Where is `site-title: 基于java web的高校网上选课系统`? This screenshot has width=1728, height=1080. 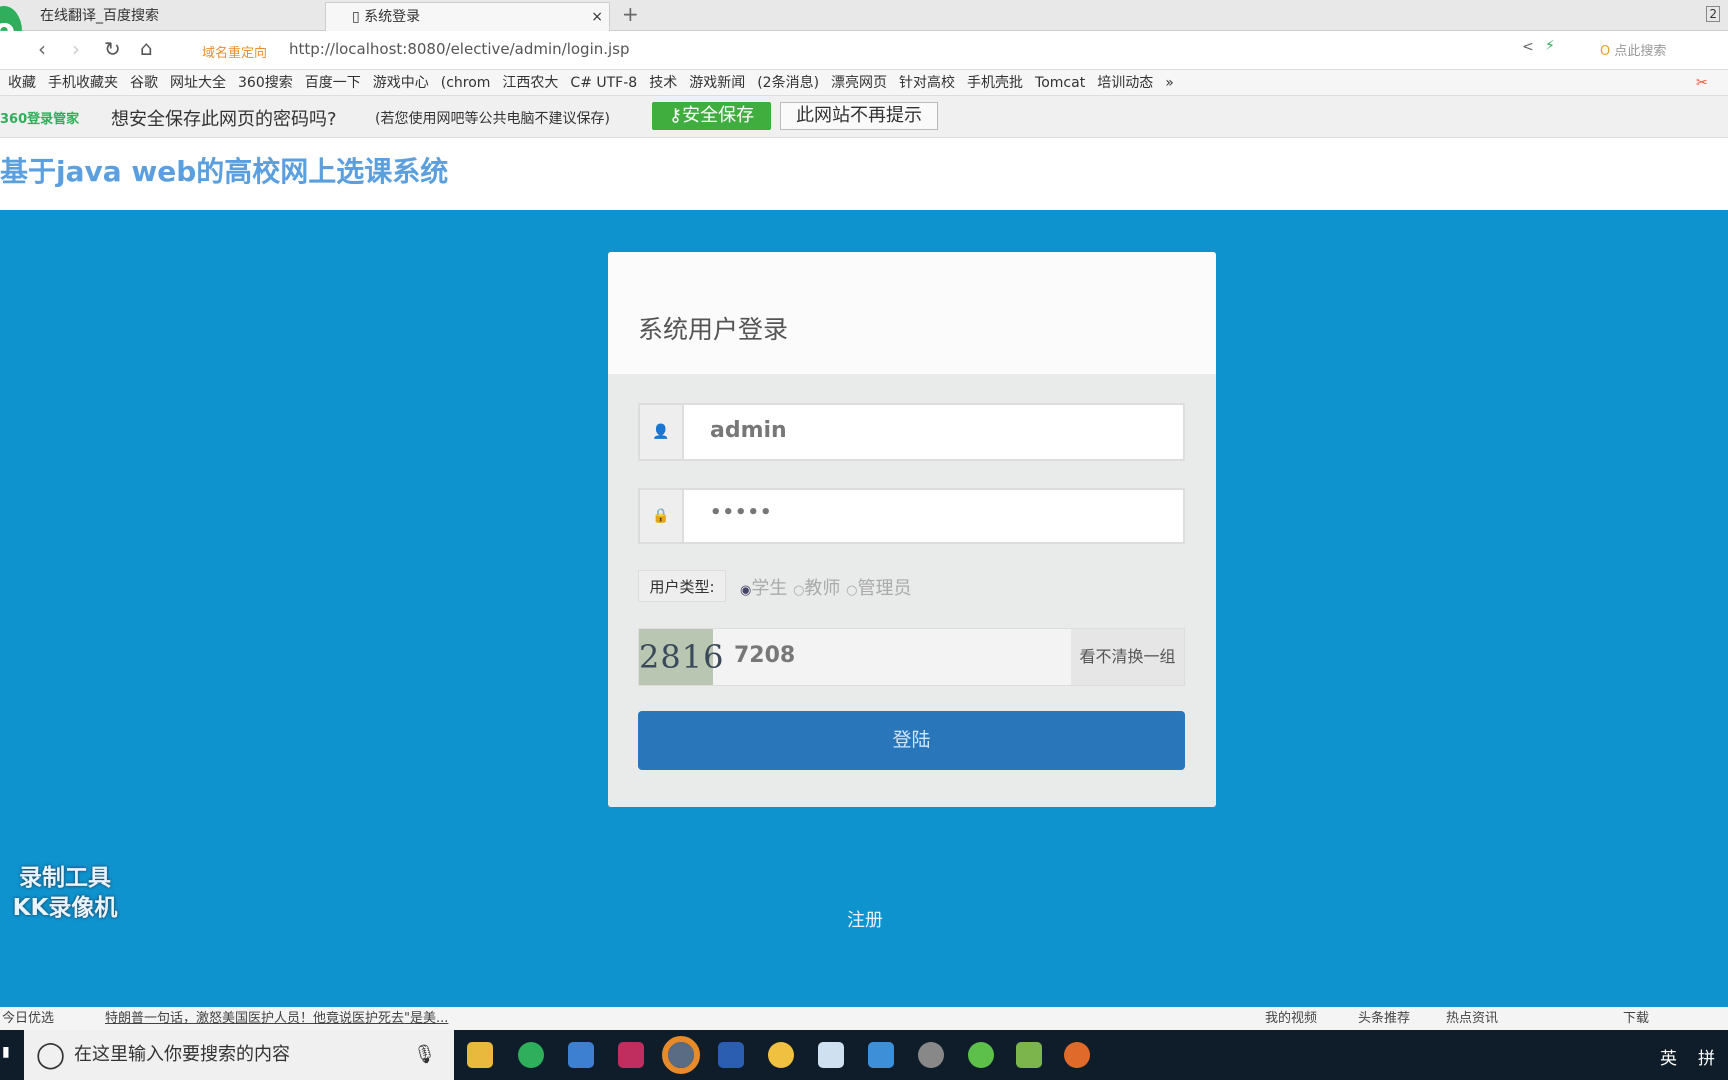
site-title: 基于java web的高校网上选课系统 is located at coordinates (224, 171).